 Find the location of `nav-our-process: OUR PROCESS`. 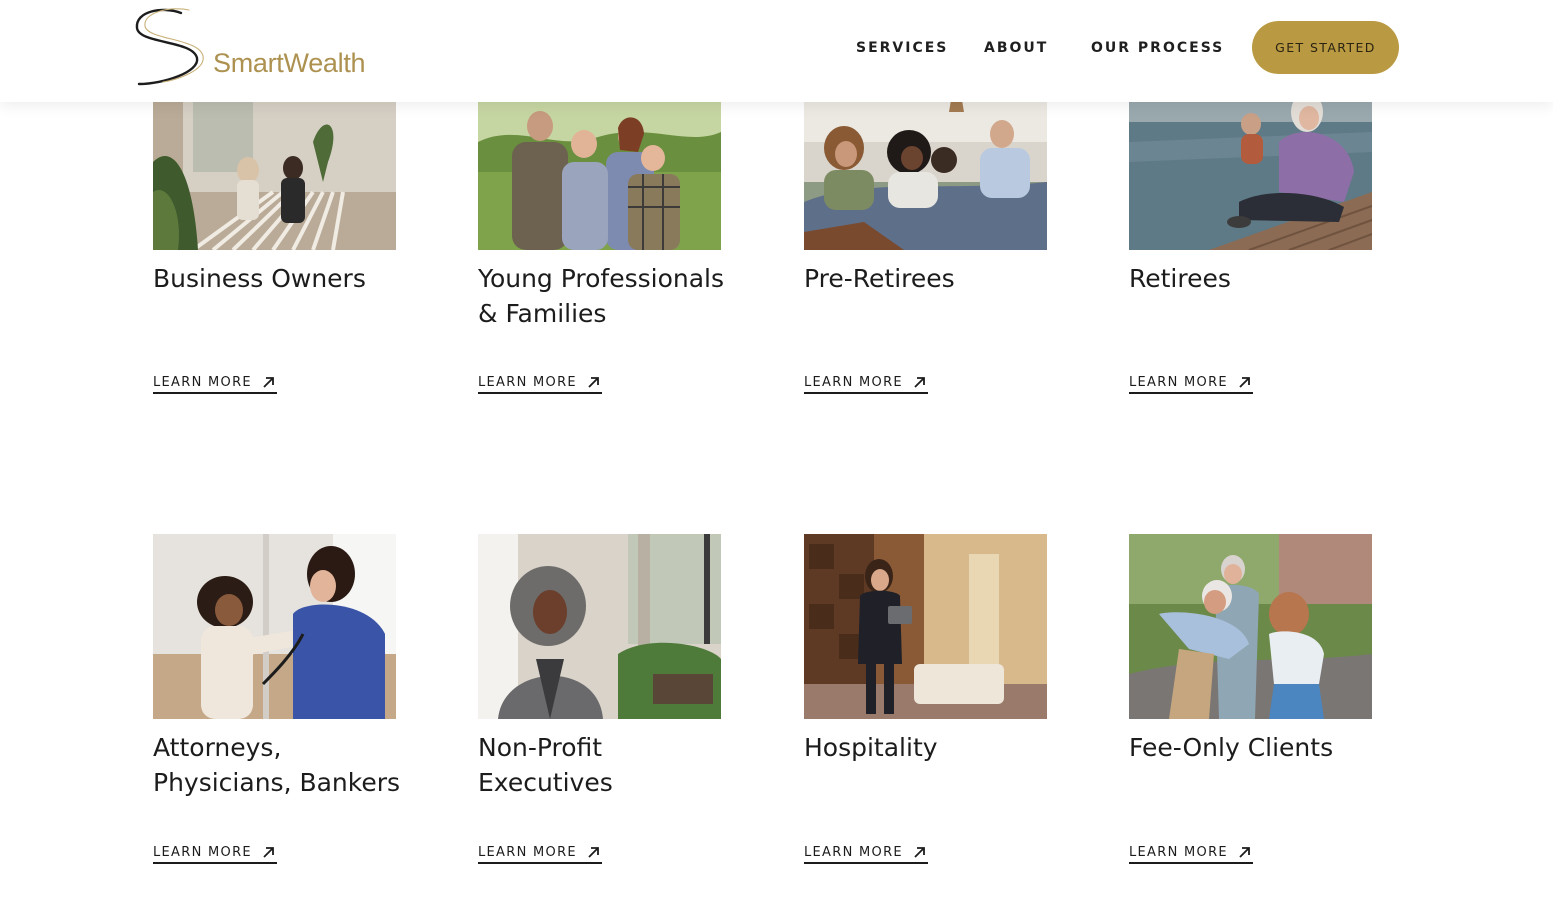

nav-our-process: OUR PROCESS is located at coordinates (1157, 48).